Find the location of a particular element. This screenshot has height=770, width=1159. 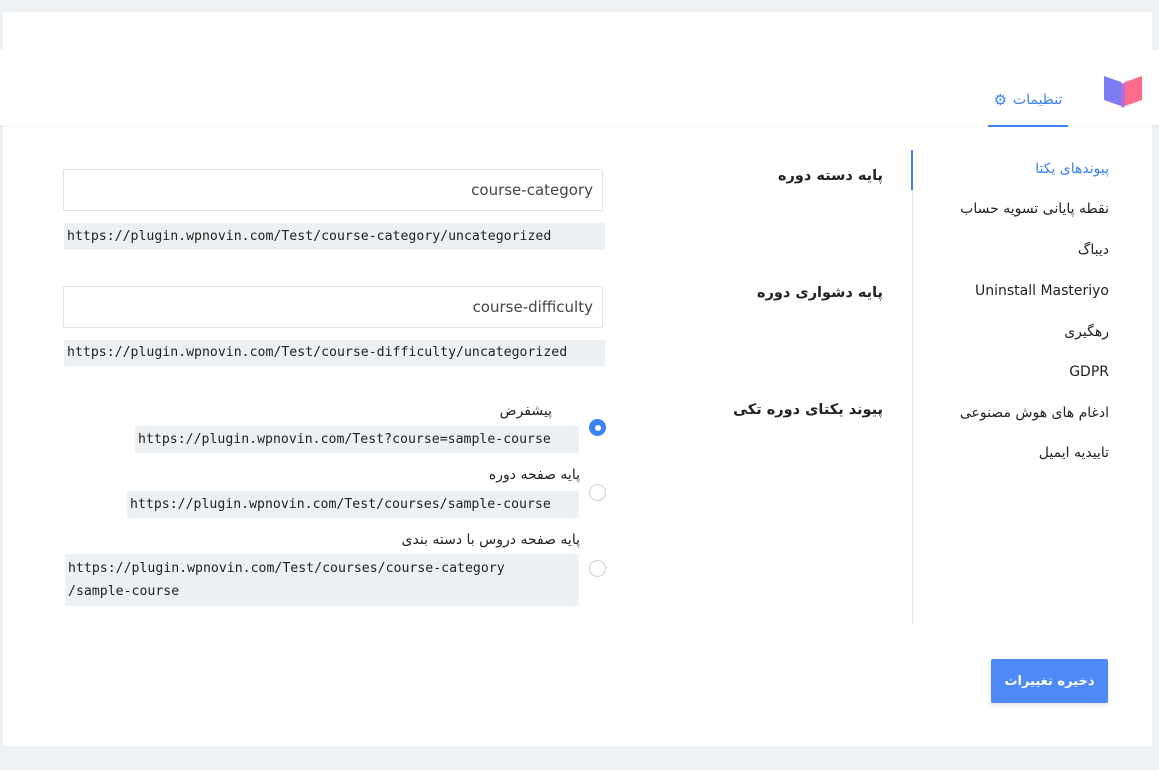

top-navigation-bar is located at coordinates (579, 87).